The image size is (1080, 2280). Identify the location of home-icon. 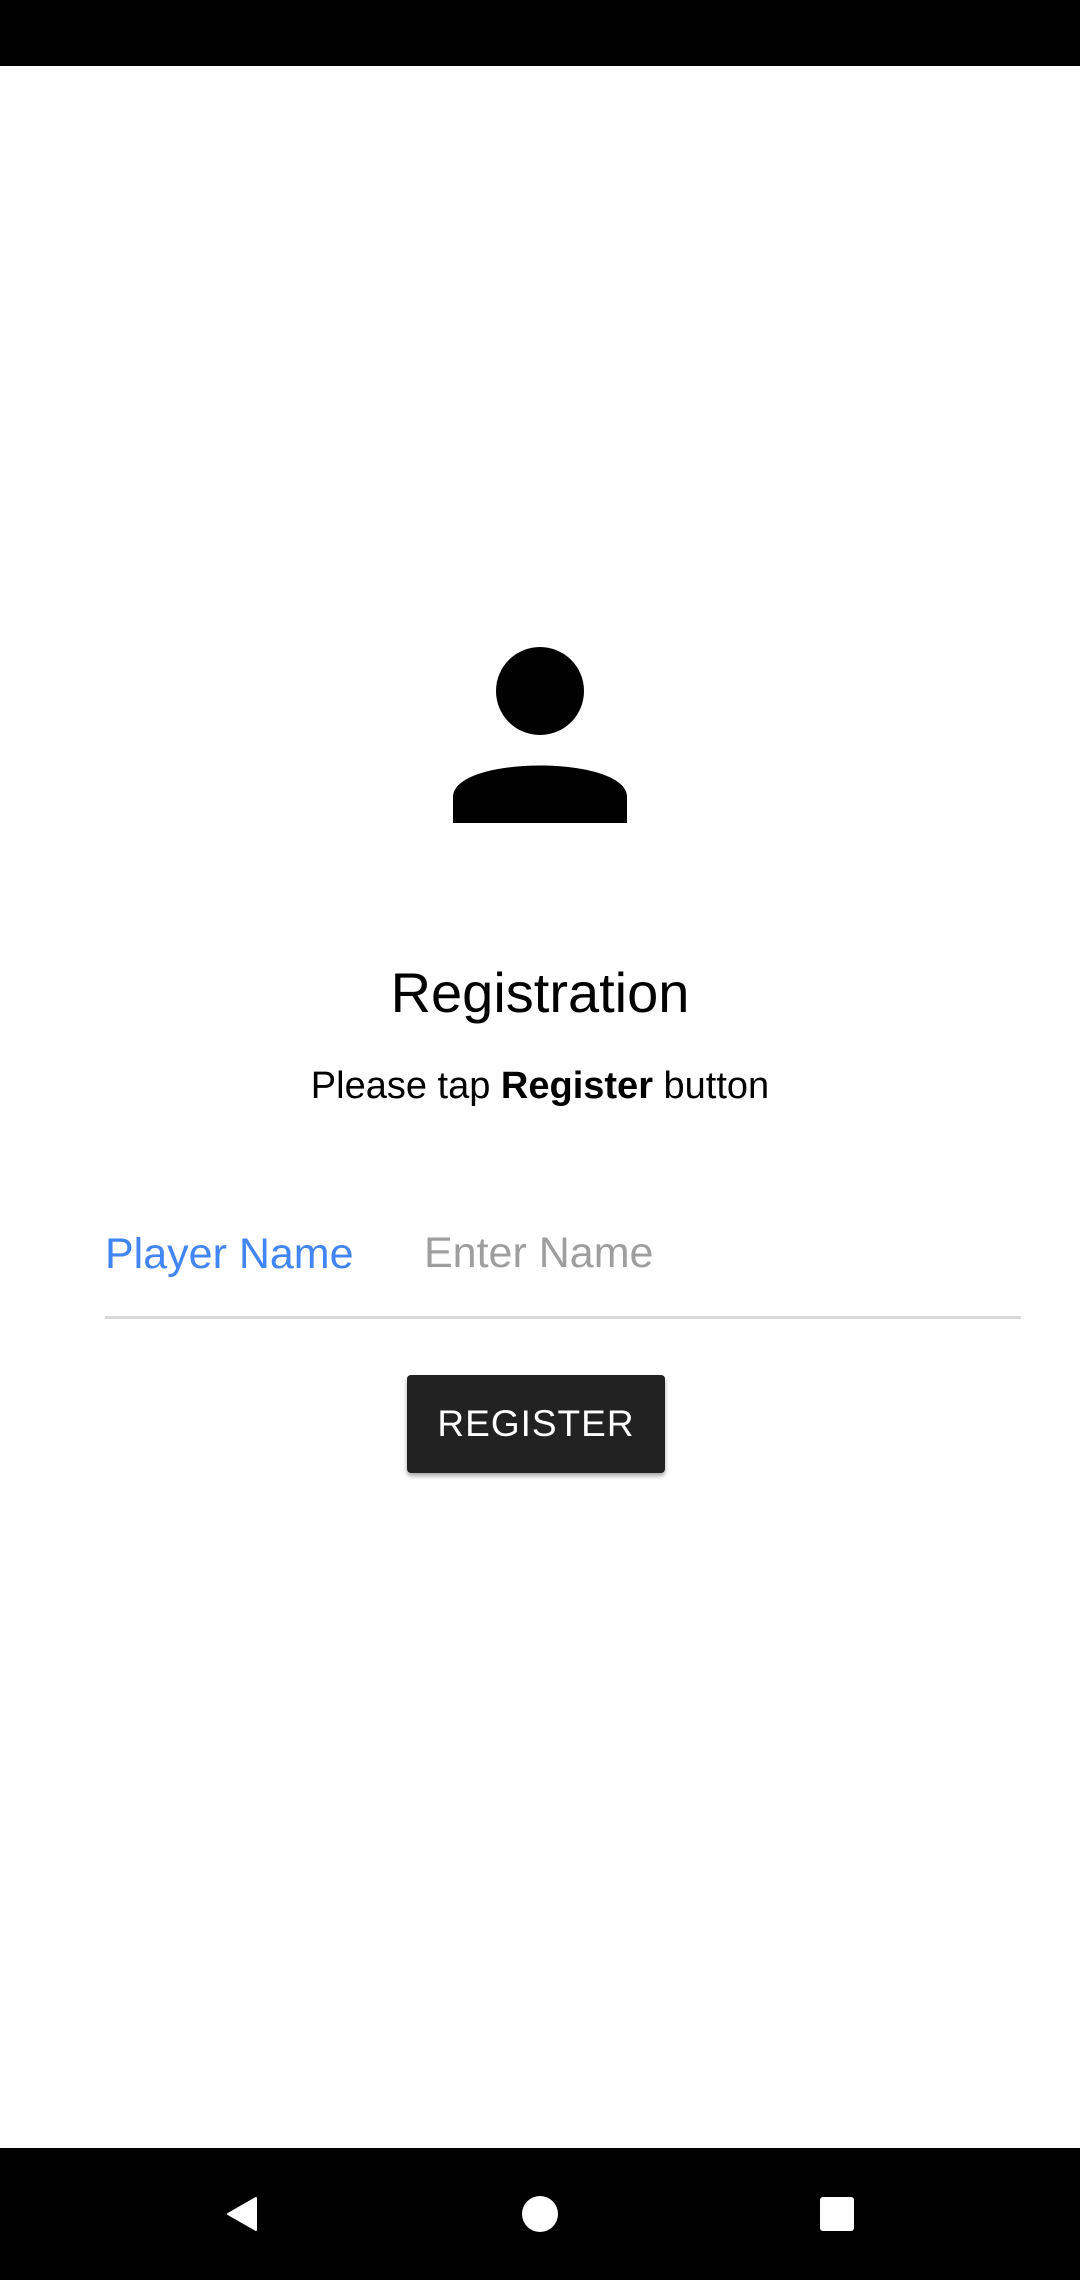
(540, 2214).